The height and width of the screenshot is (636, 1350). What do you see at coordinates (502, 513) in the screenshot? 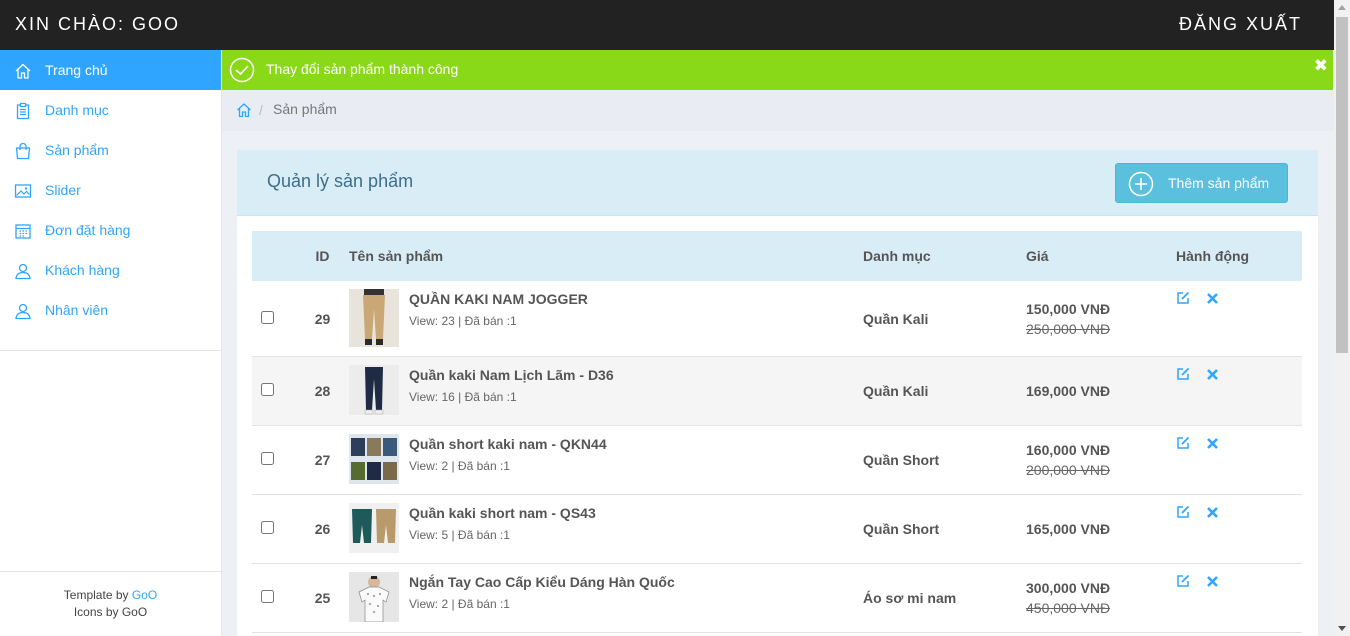
I see `product-name: Quần kaki short nam - QS43` at bounding box center [502, 513].